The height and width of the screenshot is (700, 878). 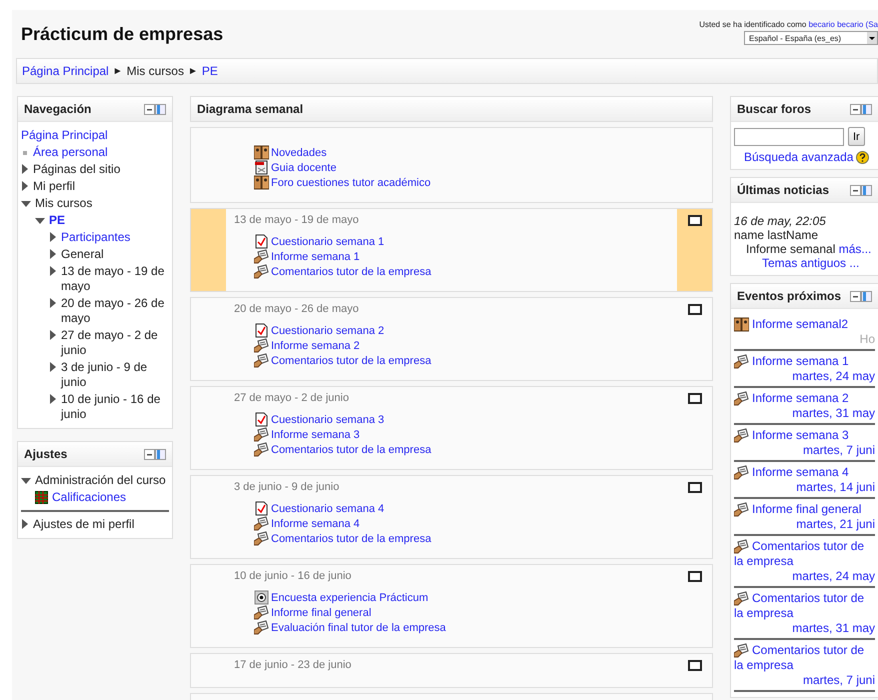 I want to click on week-title: 3 de junio - 9 de junio, so click(x=287, y=487).